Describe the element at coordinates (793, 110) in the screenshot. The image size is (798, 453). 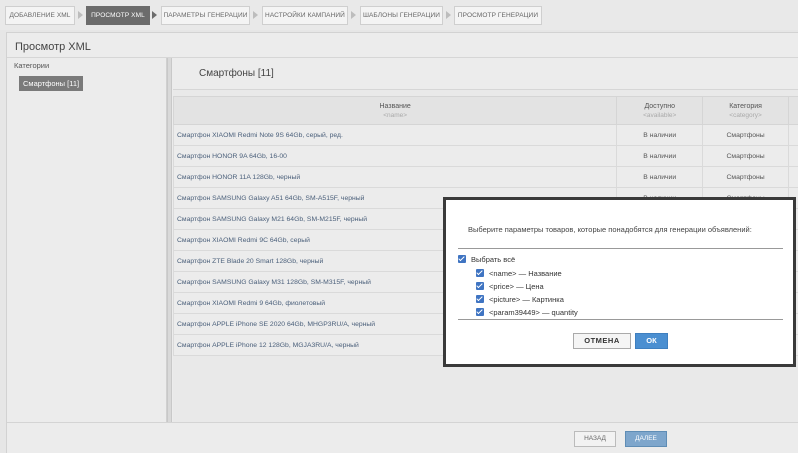
I see `column-header-extra` at that location.